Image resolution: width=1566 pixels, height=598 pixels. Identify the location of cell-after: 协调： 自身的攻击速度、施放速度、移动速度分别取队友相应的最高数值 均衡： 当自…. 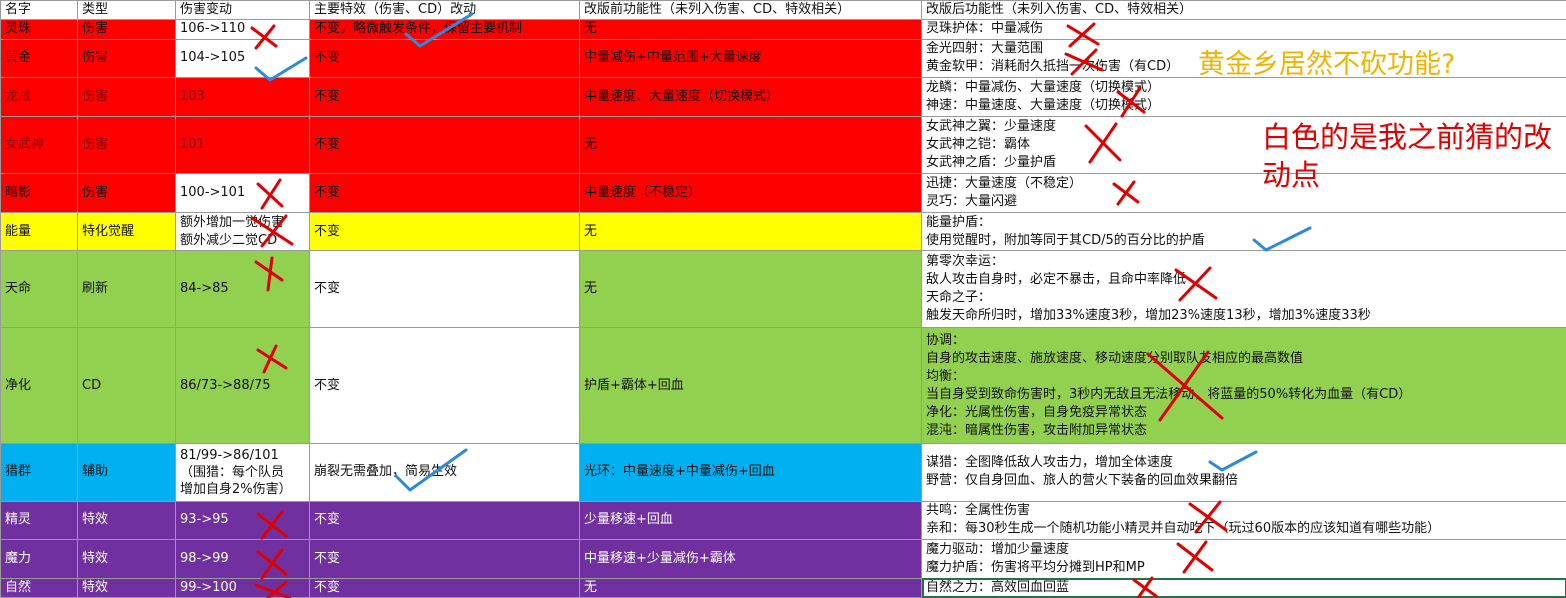
(1243, 385).